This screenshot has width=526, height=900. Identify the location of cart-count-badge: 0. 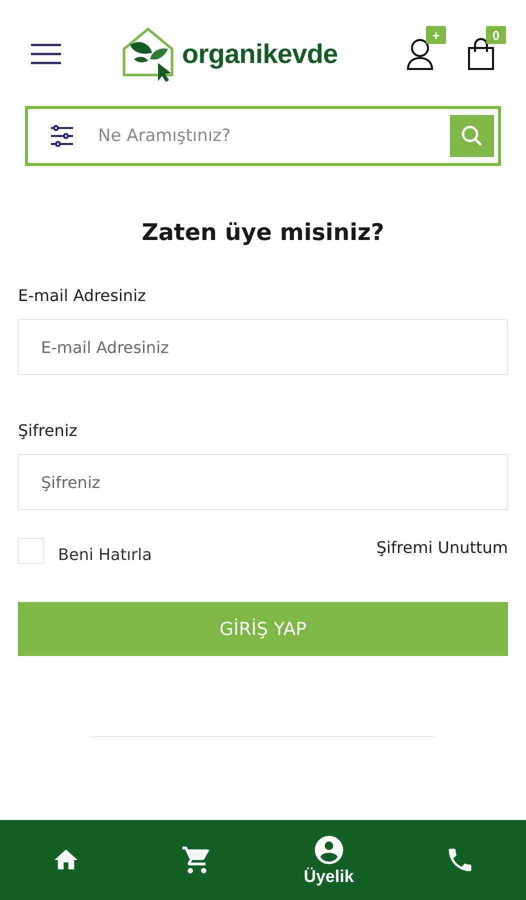
(496, 35).